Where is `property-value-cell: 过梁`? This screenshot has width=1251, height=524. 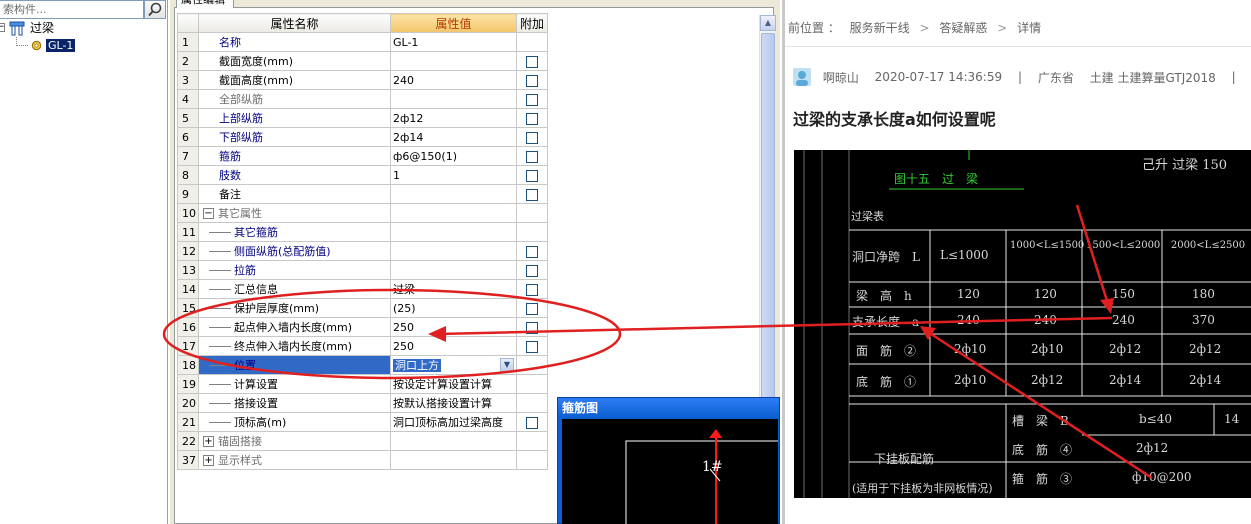
property-value-cell: 过梁 is located at coordinates (453, 289).